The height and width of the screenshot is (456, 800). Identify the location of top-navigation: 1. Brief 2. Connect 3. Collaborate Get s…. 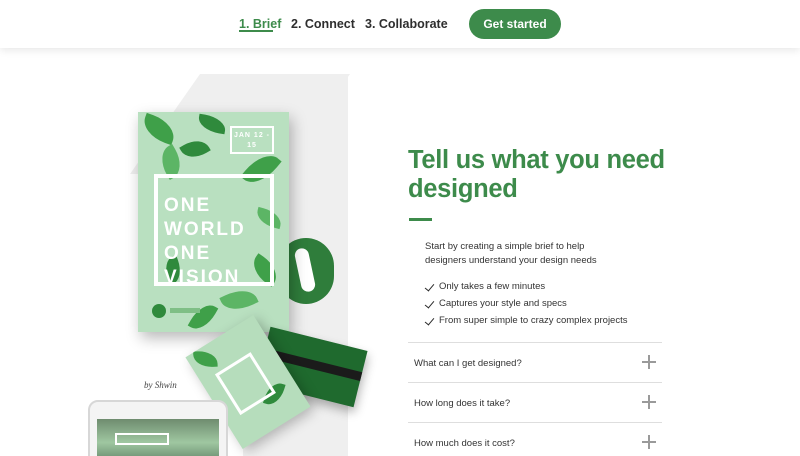
(400, 24).